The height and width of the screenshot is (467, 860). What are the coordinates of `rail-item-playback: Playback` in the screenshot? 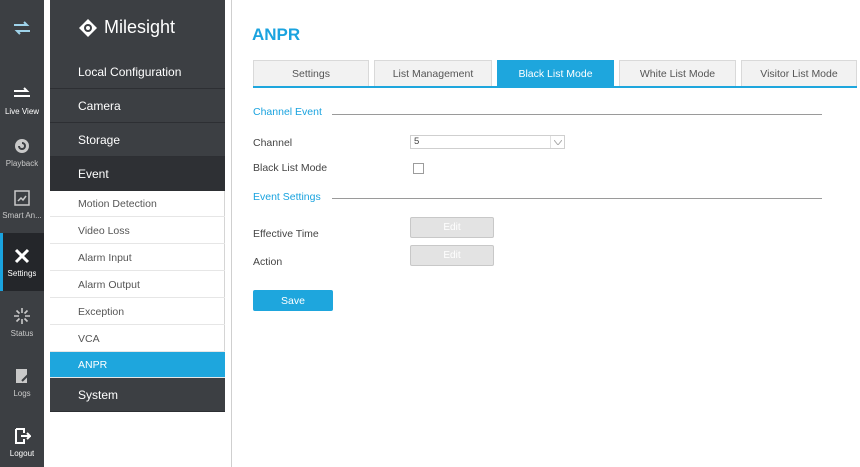 It's located at (22, 152).